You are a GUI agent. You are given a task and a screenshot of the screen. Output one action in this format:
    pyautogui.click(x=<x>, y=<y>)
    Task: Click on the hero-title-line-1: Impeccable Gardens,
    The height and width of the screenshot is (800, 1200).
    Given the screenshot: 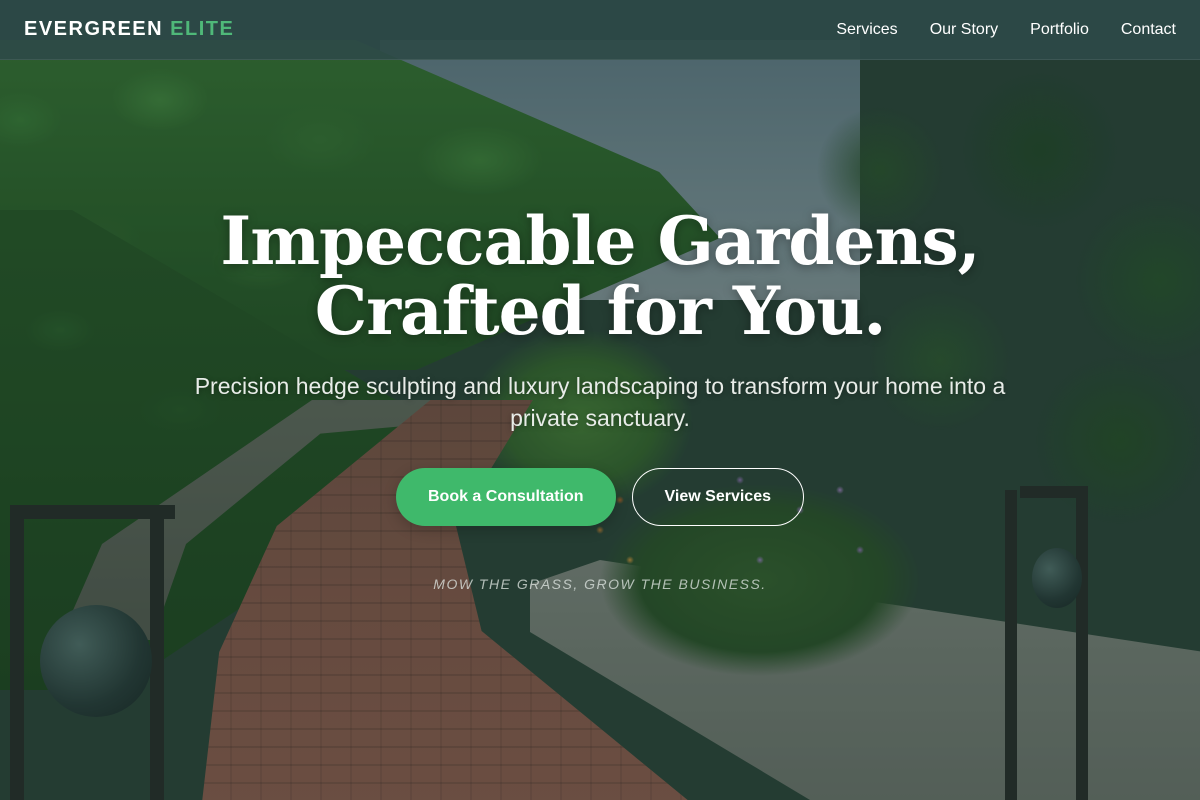 What is the action you would take?
    pyautogui.click(x=600, y=241)
    